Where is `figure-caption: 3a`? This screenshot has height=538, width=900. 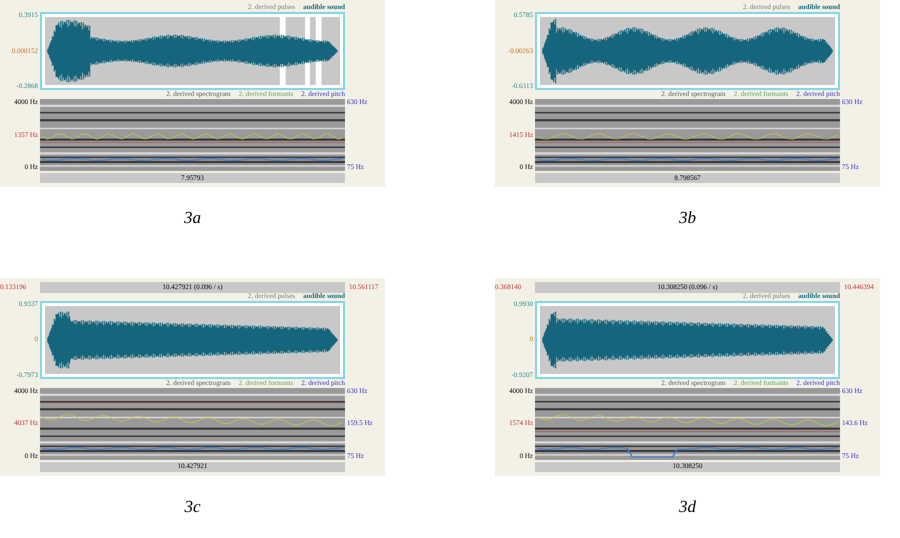 figure-caption: 3a is located at coordinates (192, 218).